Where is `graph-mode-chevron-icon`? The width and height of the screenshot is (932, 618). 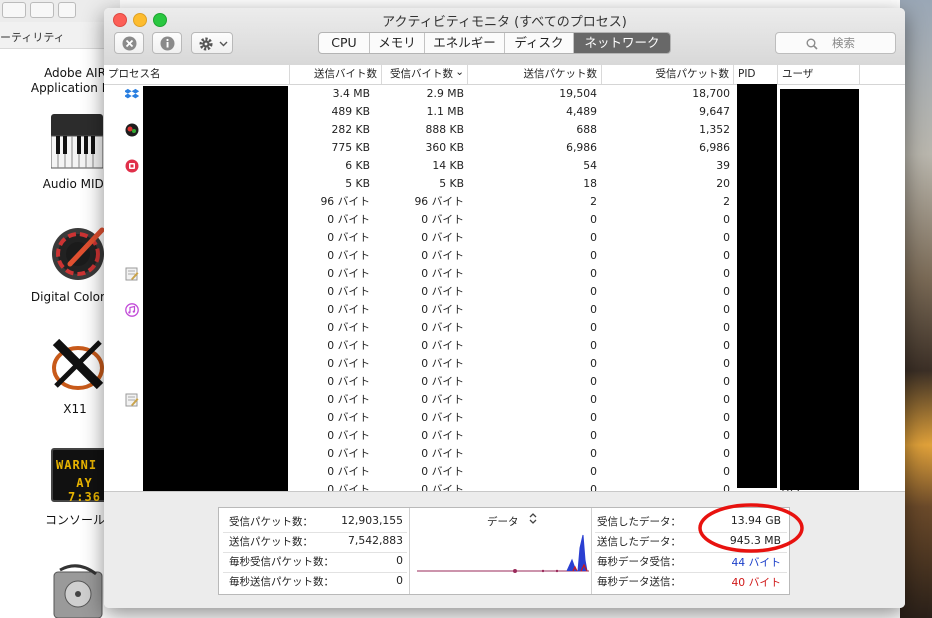 graph-mode-chevron-icon is located at coordinates (533, 518).